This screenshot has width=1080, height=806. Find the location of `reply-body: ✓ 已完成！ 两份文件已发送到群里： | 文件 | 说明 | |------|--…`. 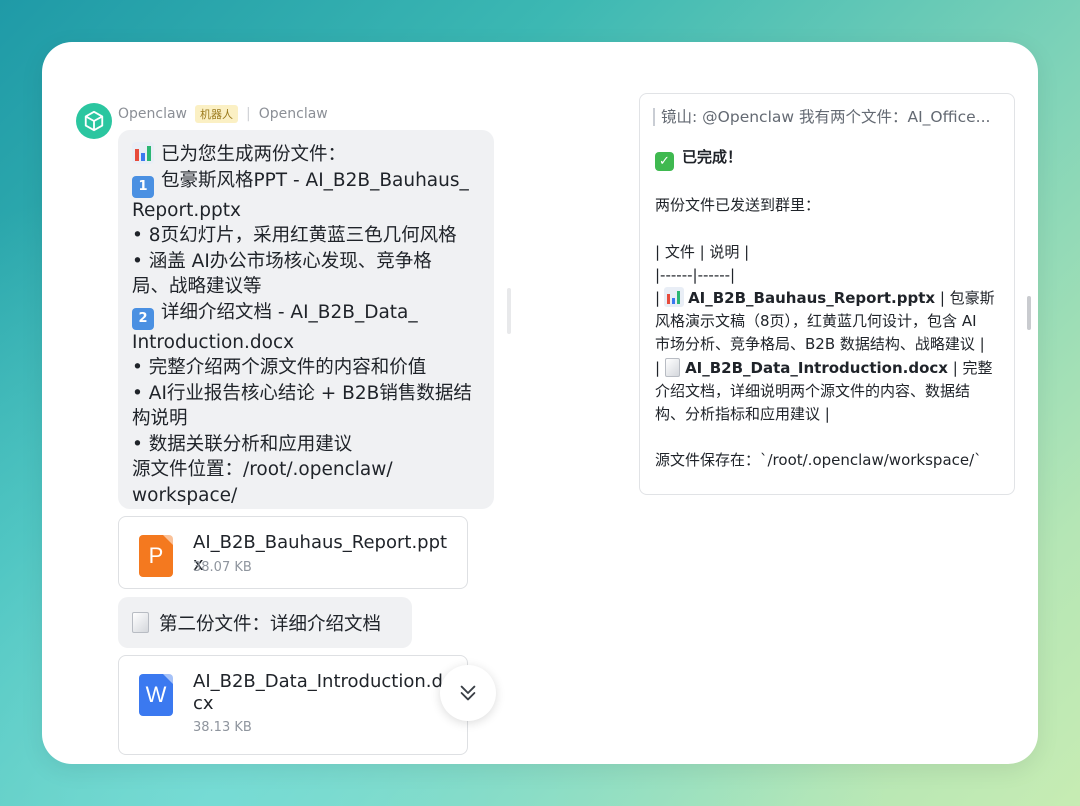

reply-body: ✓ 已完成！ 两份文件已发送到群里： | 文件 | 说明 | |------|--… is located at coordinates (831, 309).